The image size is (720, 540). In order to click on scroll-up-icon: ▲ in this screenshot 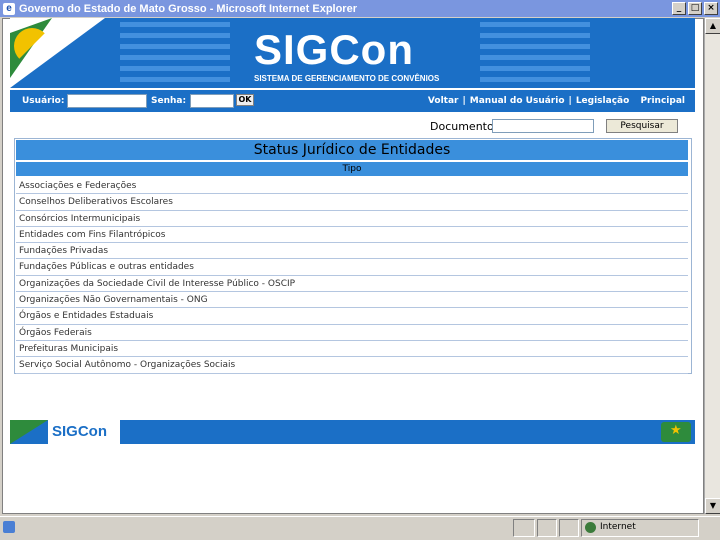, I will do `click(712, 26)`.